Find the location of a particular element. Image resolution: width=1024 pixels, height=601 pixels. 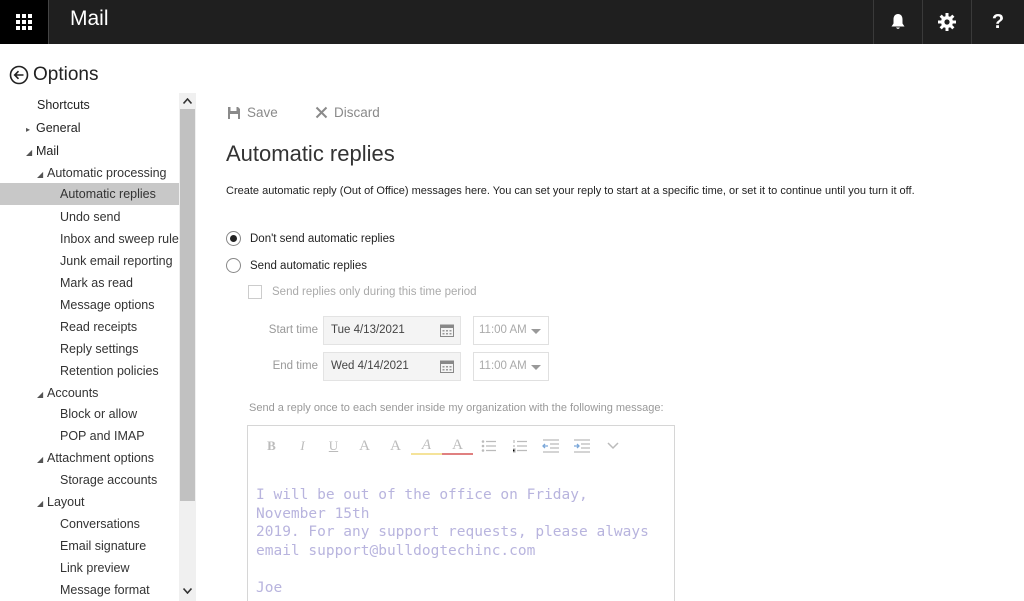

nav-email-signature: Email signature is located at coordinates (103, 546).